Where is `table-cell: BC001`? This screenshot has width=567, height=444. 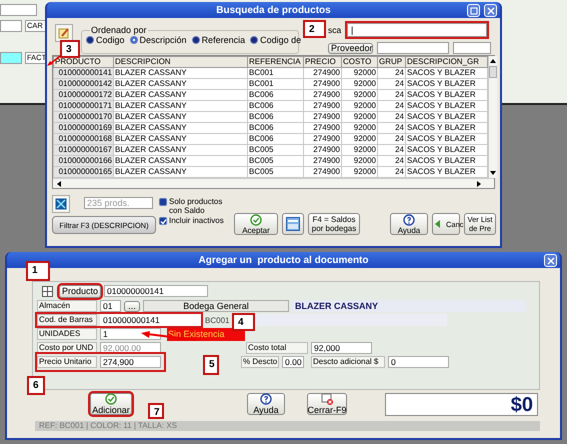
table-cell: BC001 is located at coordinates (276, 73).